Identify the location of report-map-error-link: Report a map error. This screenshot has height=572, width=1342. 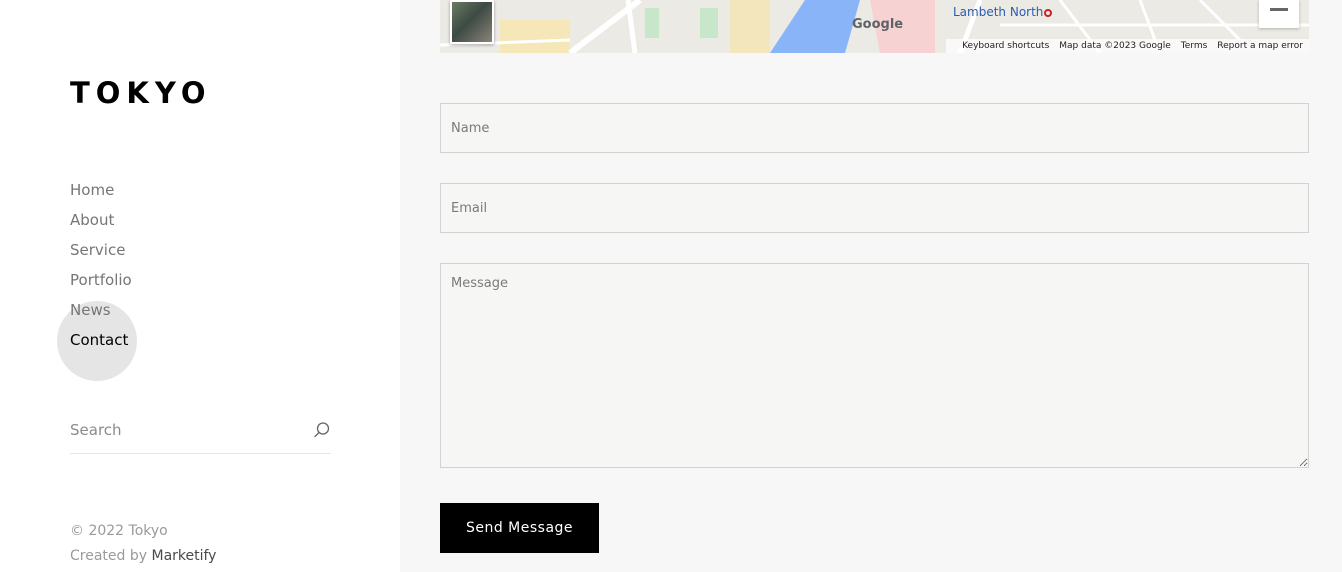
(1260, 46).